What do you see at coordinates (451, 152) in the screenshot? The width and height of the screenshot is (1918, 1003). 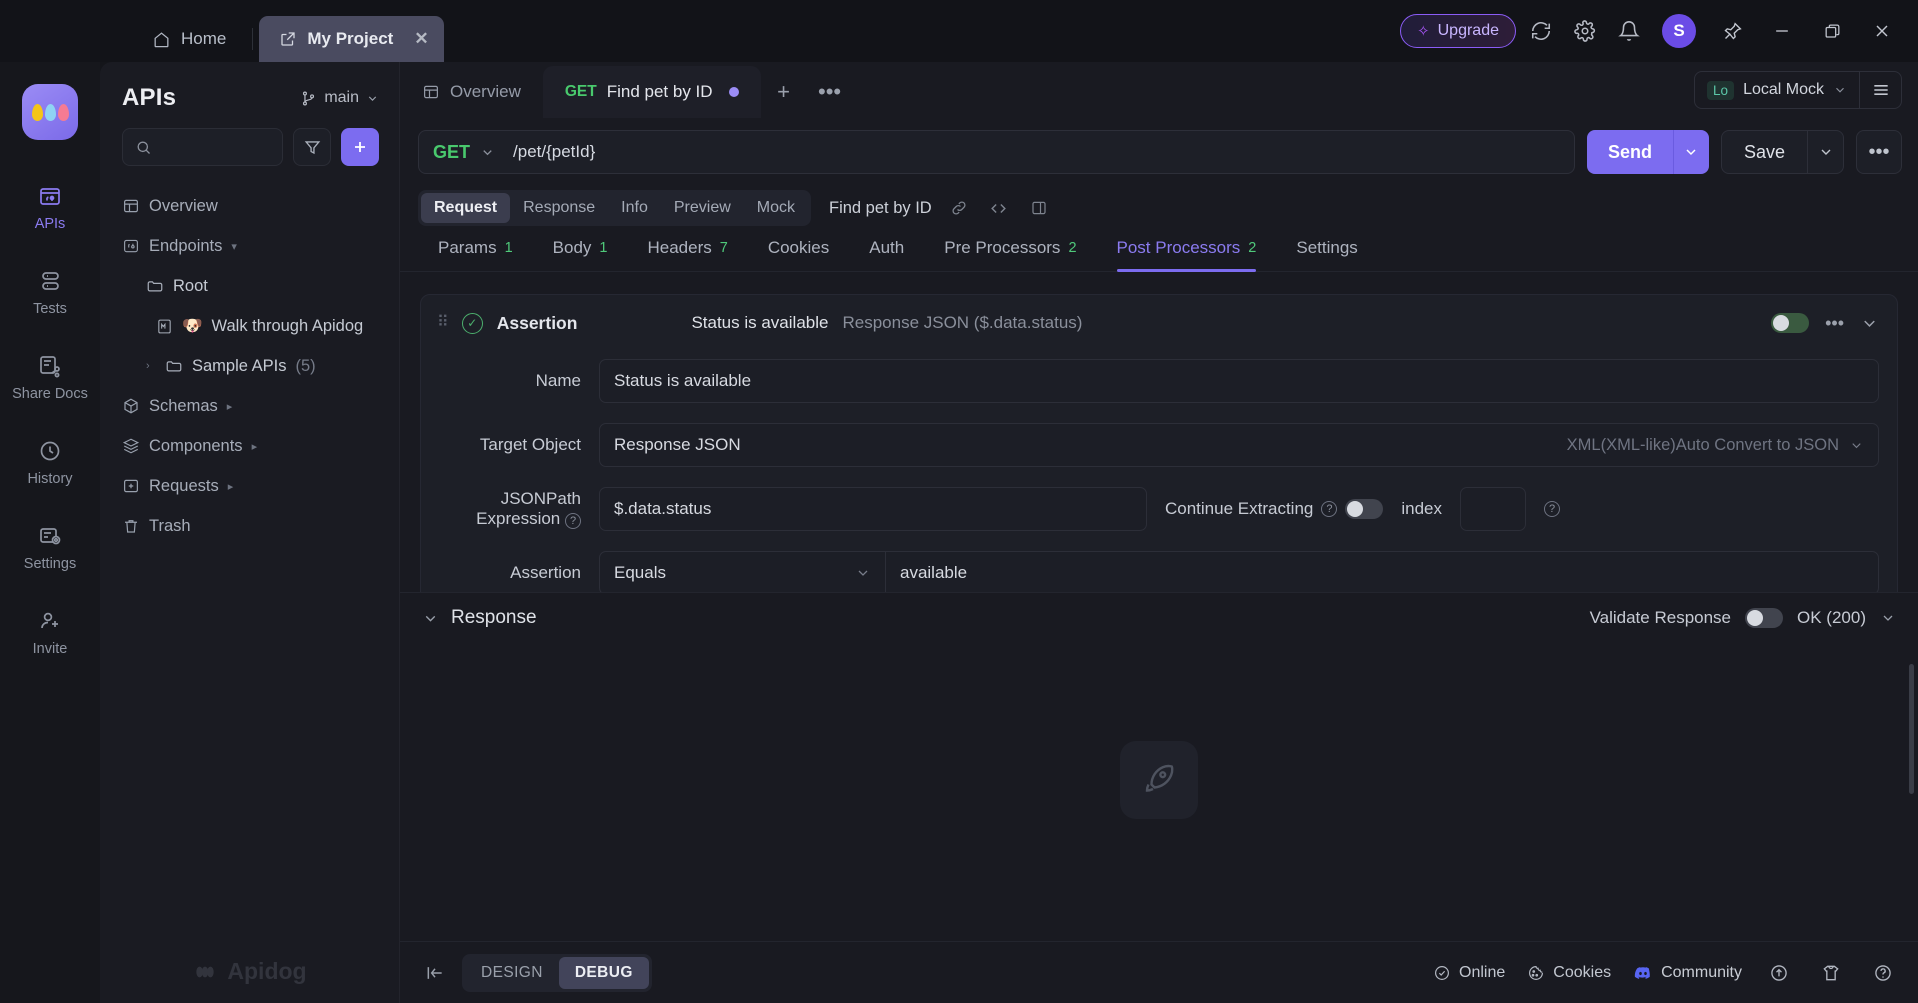 I see `method-selector: GET` at bounding box center [451, 152].